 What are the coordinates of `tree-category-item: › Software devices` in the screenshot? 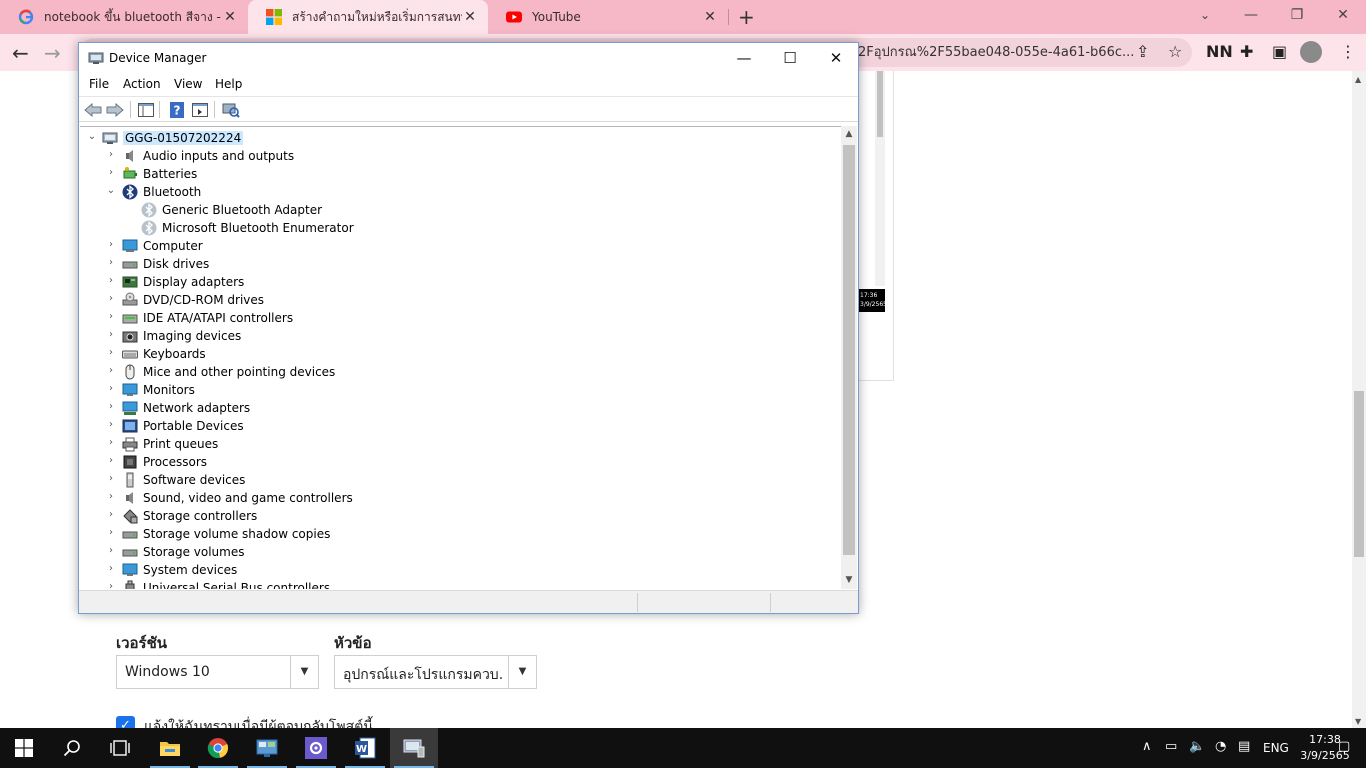 It's located at (460, 480).